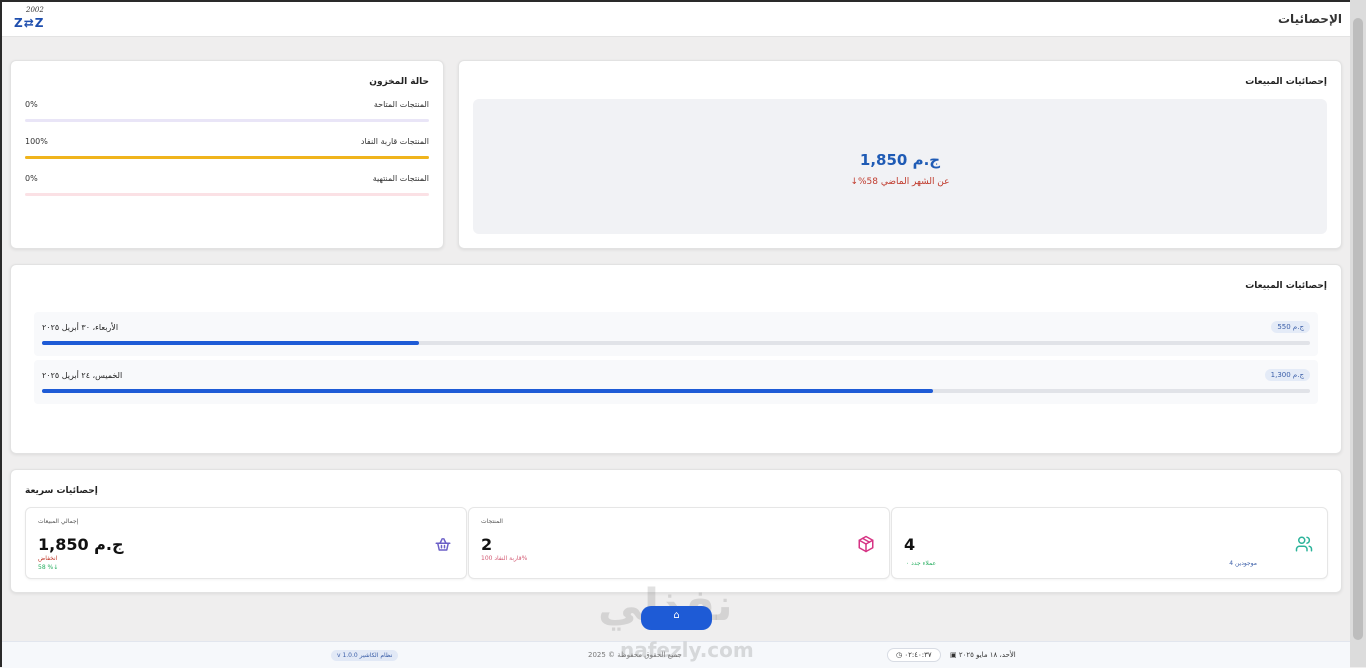 This screenshot has width=1366, height=668. What do you see at coordinates (227, 189) in the screenshot?
I see `inventory-row-out-of-stock: المنتجات المنتهية 0%` at bounding box center [227, 189].